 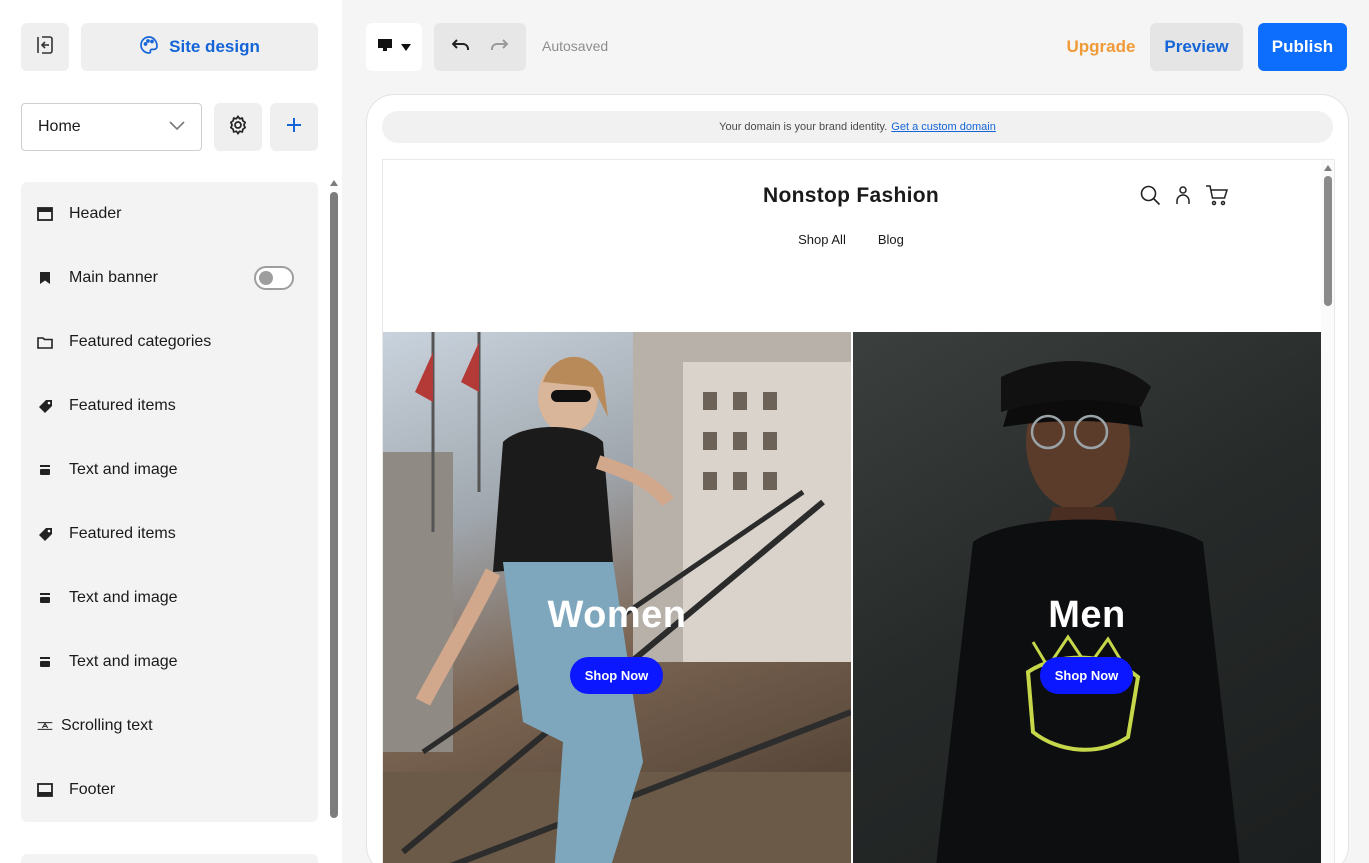 I want to click on domain-banner-text: Your domain is your brand identity., so click(x=803, y=127).